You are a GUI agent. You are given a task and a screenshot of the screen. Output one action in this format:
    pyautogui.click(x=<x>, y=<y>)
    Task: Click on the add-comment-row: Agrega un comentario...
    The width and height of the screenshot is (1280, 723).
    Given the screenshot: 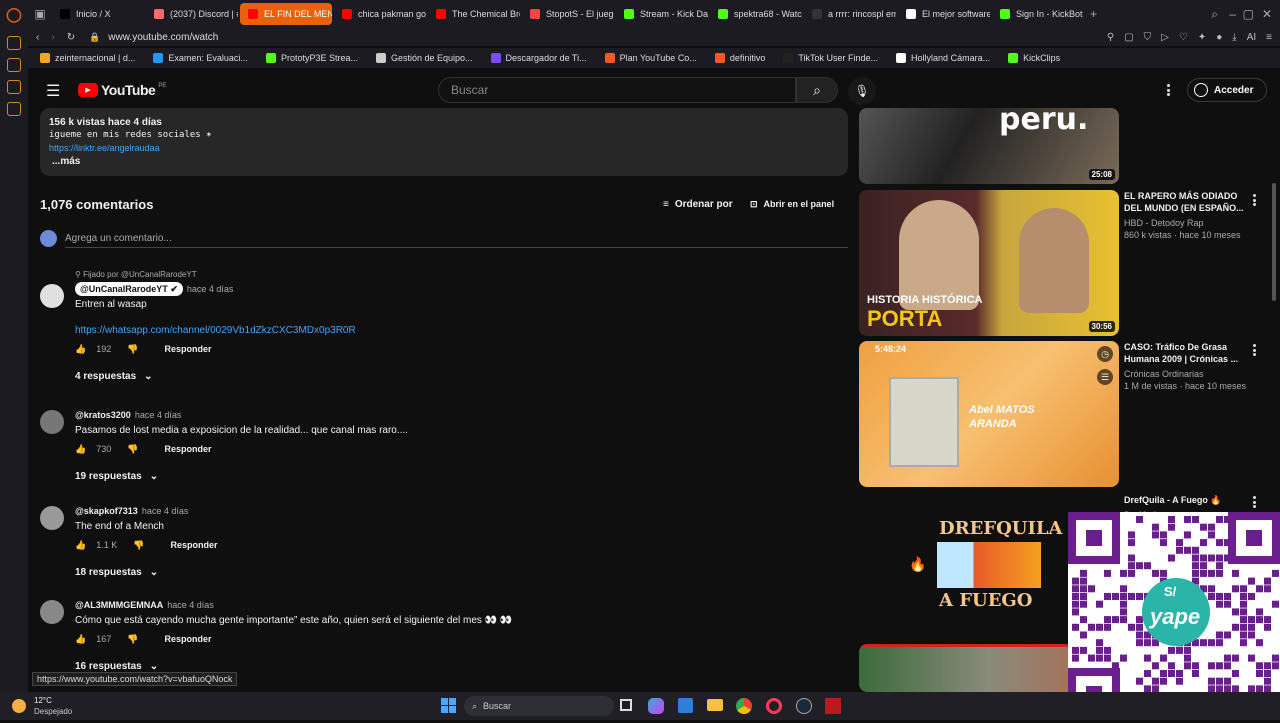 What is the action you would take?
    pyautogui.click(x=444, y=239)
    